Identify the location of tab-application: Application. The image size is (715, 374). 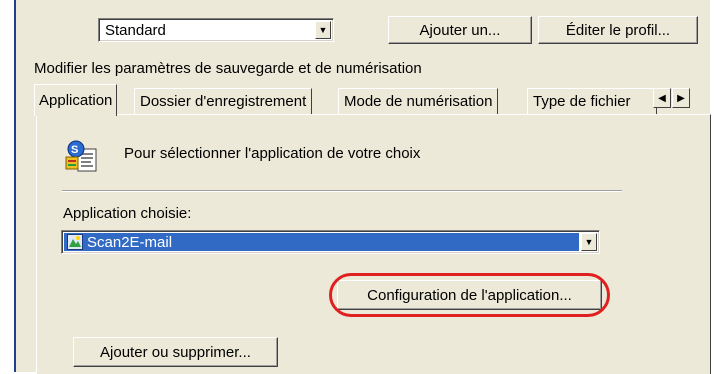
(76, 100).